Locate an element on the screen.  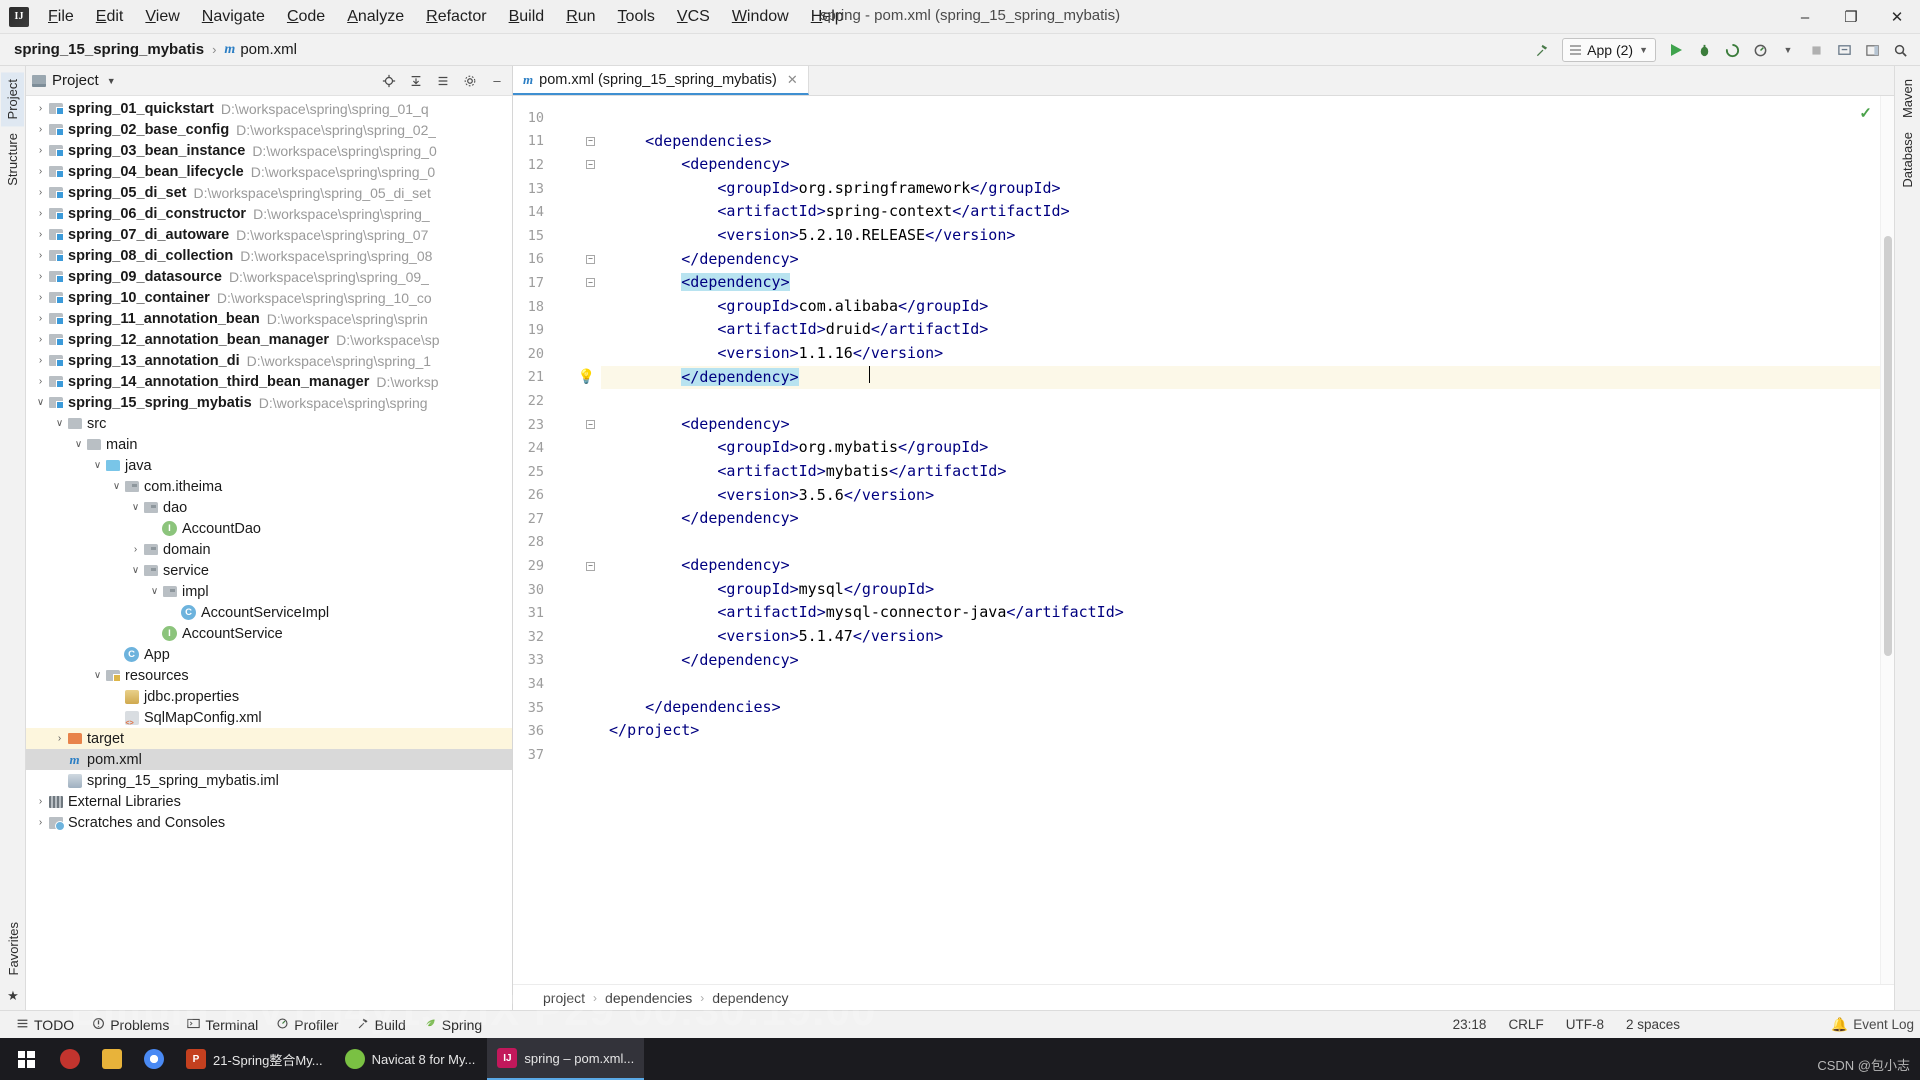
tree-node-spring-15-spring-mybatis-iml: › spring_15_spring_mybatis.iml is located at coordinates (269, 780).